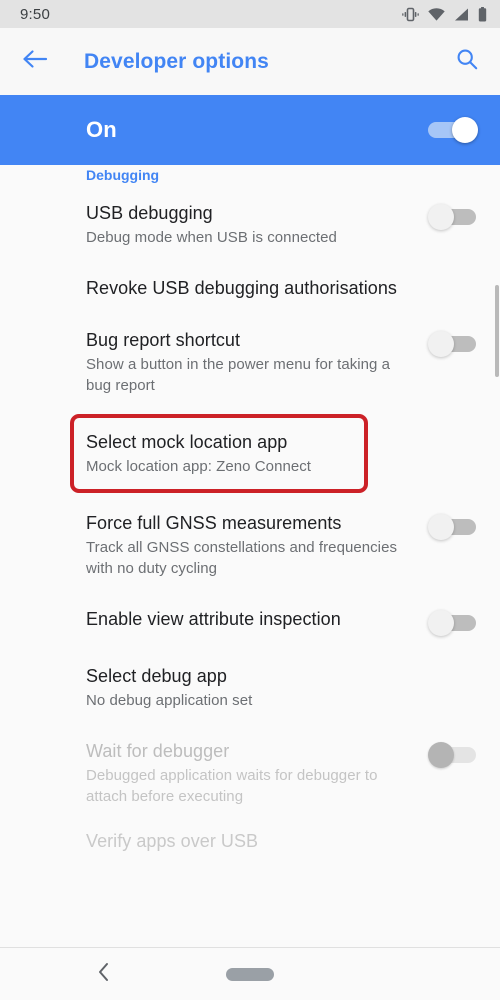 This screenshot has height=1000, width=500. I want to click on page-title: Developer options, so click(176, 61).